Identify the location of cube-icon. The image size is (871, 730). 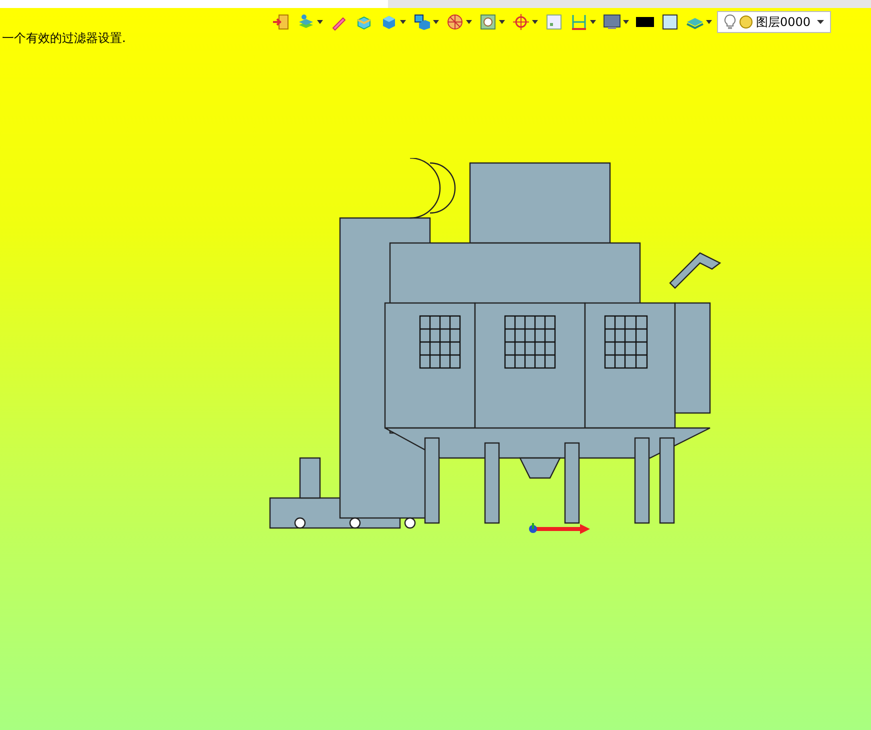
(389, 22).